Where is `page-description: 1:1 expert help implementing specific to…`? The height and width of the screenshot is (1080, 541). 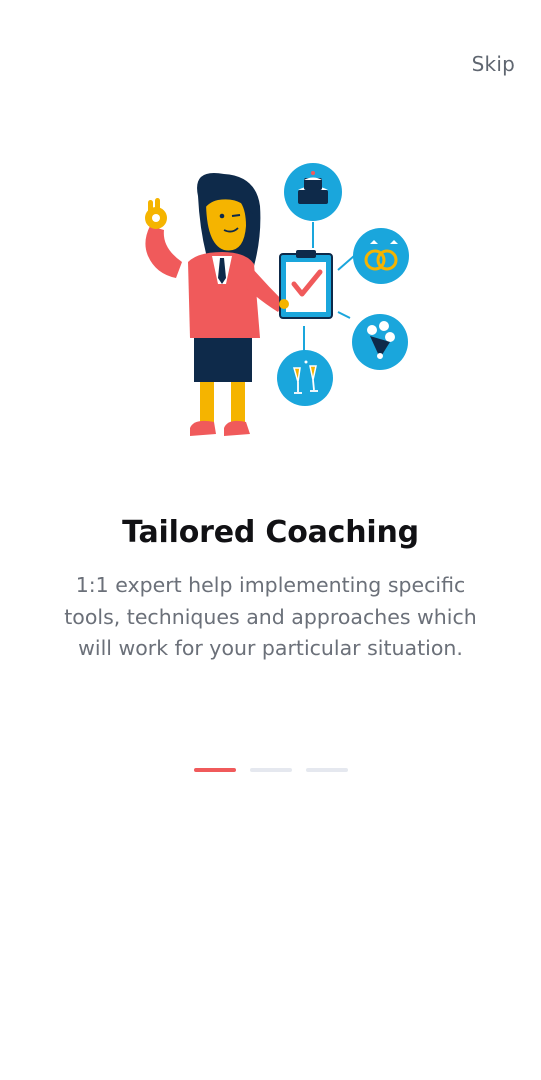
page-description: 1:1 expert help implementing specific to… is located at coordinates (270, 616).